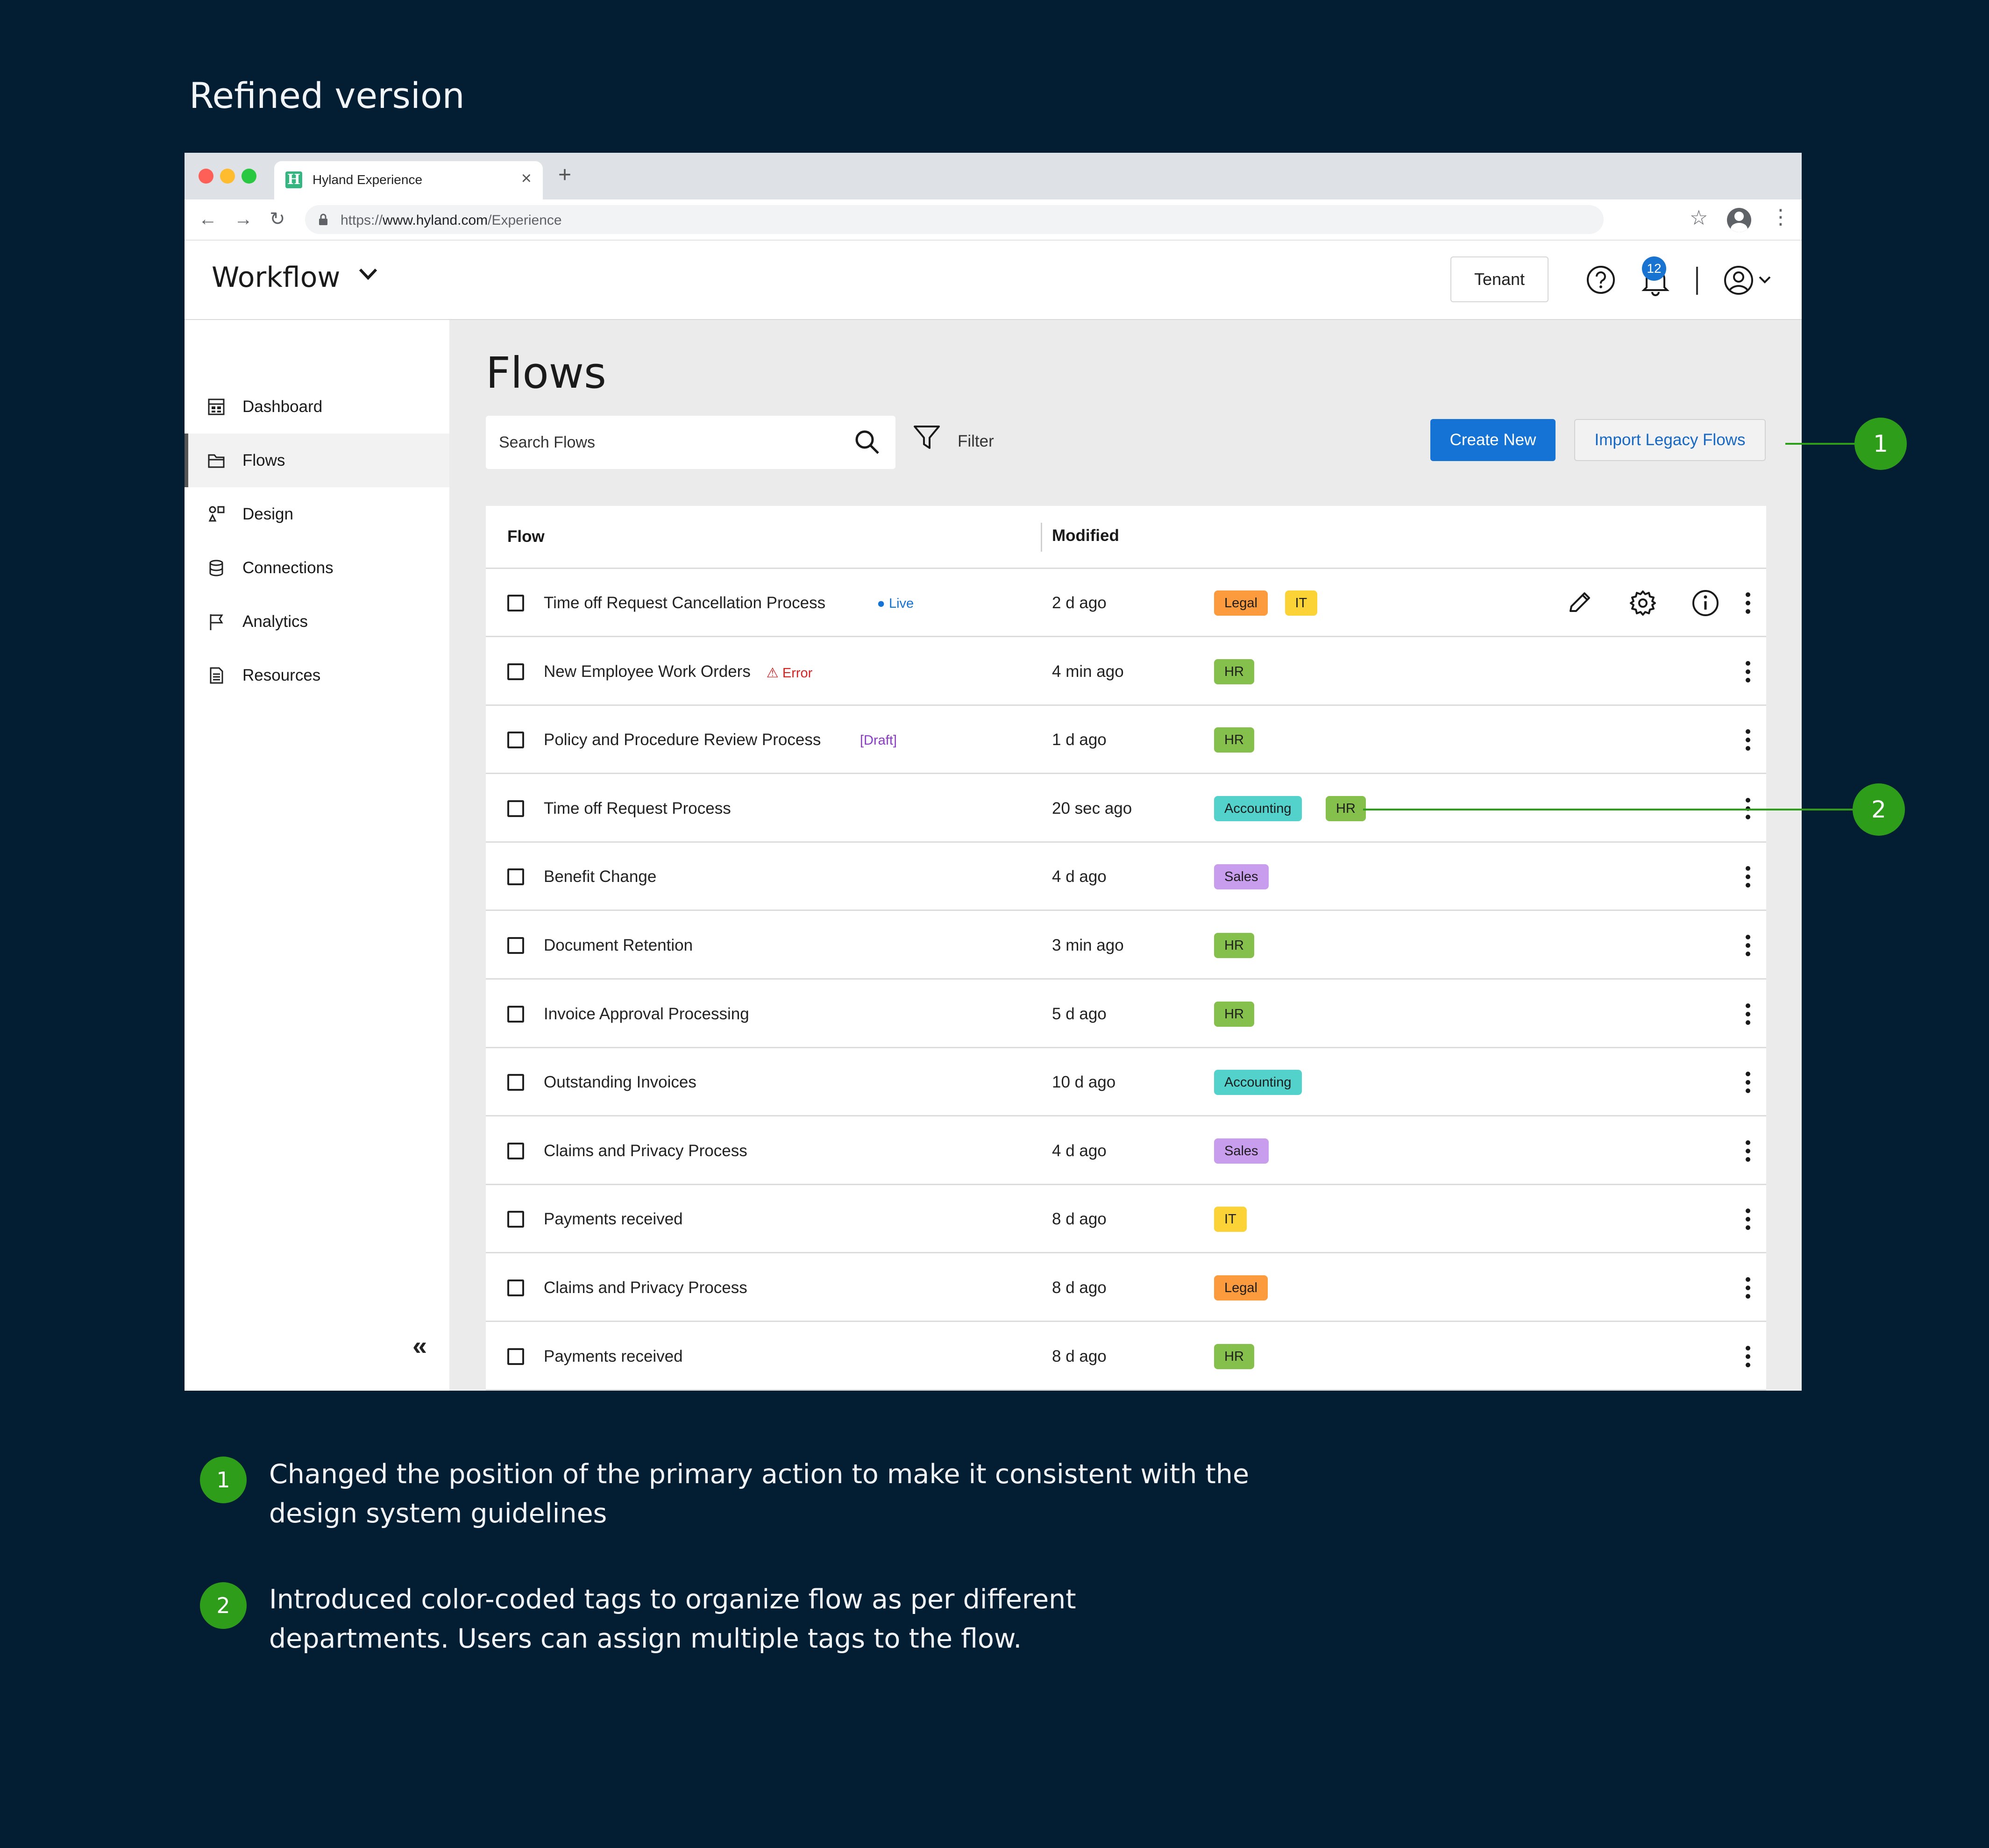 The height and width of the screenshot is (1848, 1989). What do you see at coordinates (317, 568) in the screenshot?
I see `sidebar-item-connections: Connections` at bounding box center [317, 568].